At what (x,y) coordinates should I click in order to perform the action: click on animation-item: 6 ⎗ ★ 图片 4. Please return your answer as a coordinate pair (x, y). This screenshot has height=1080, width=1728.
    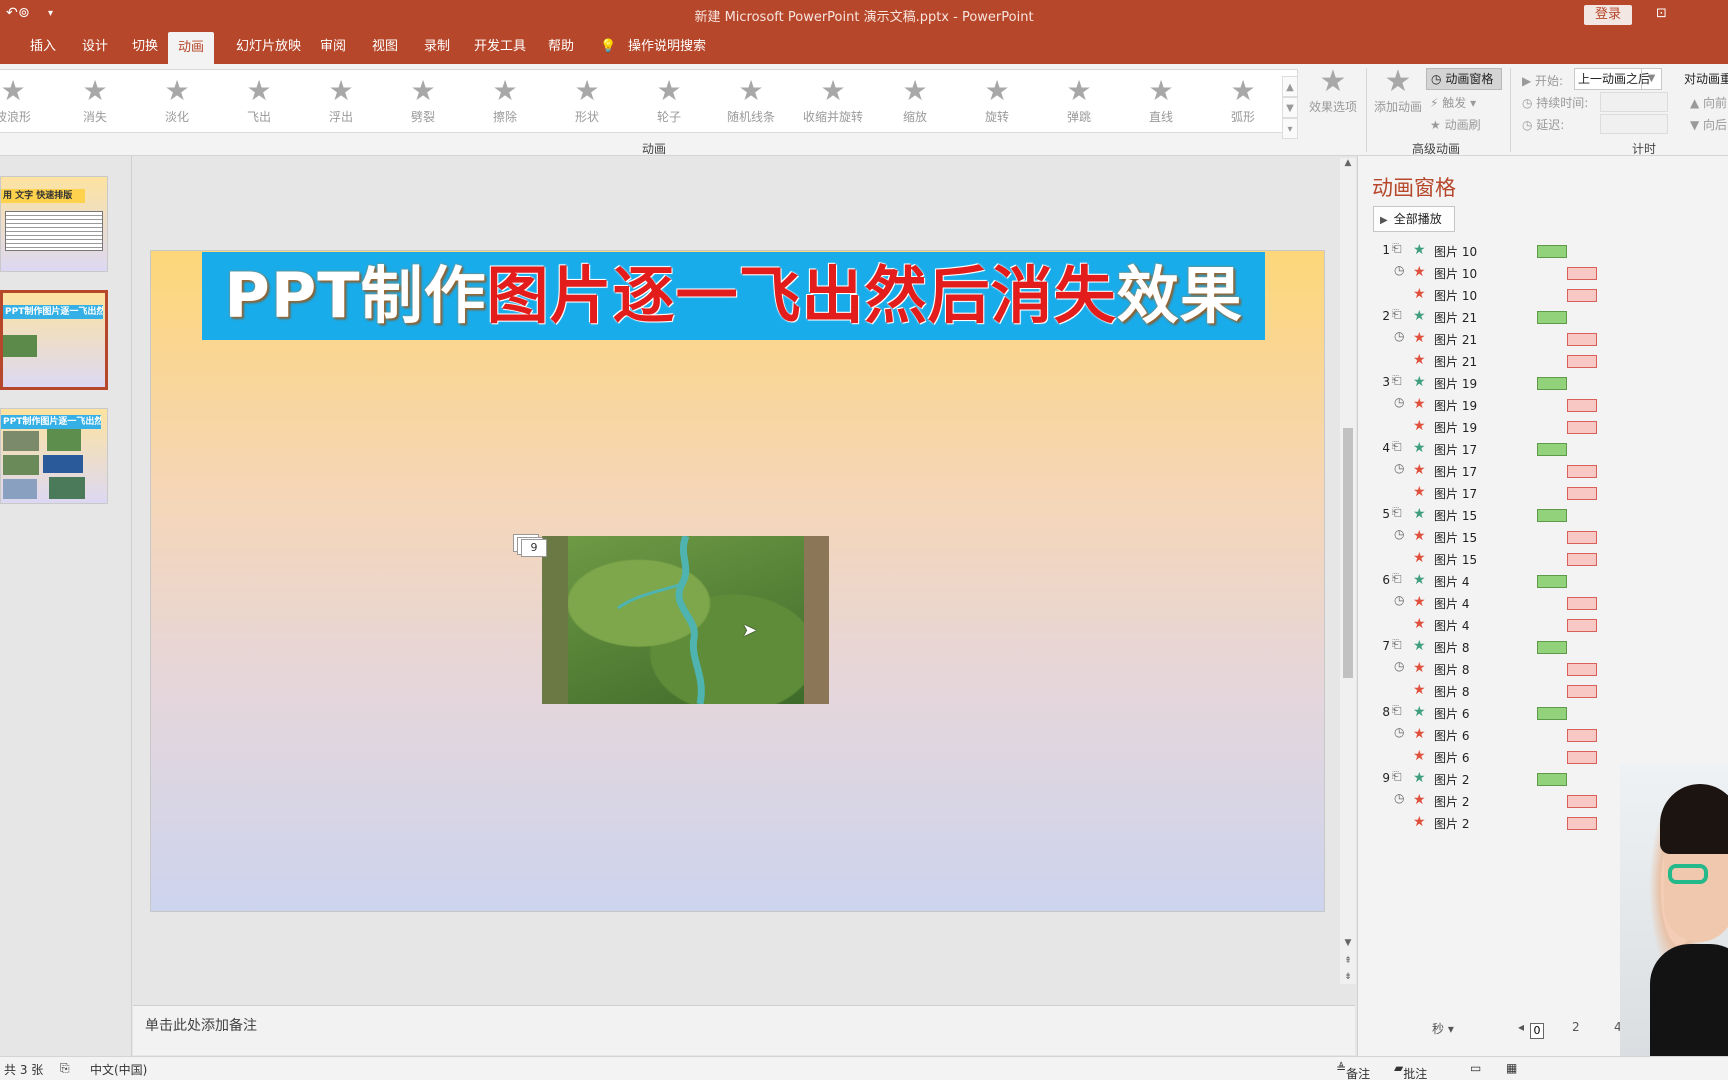
    Looking at the image, I should click on (1483, 581).